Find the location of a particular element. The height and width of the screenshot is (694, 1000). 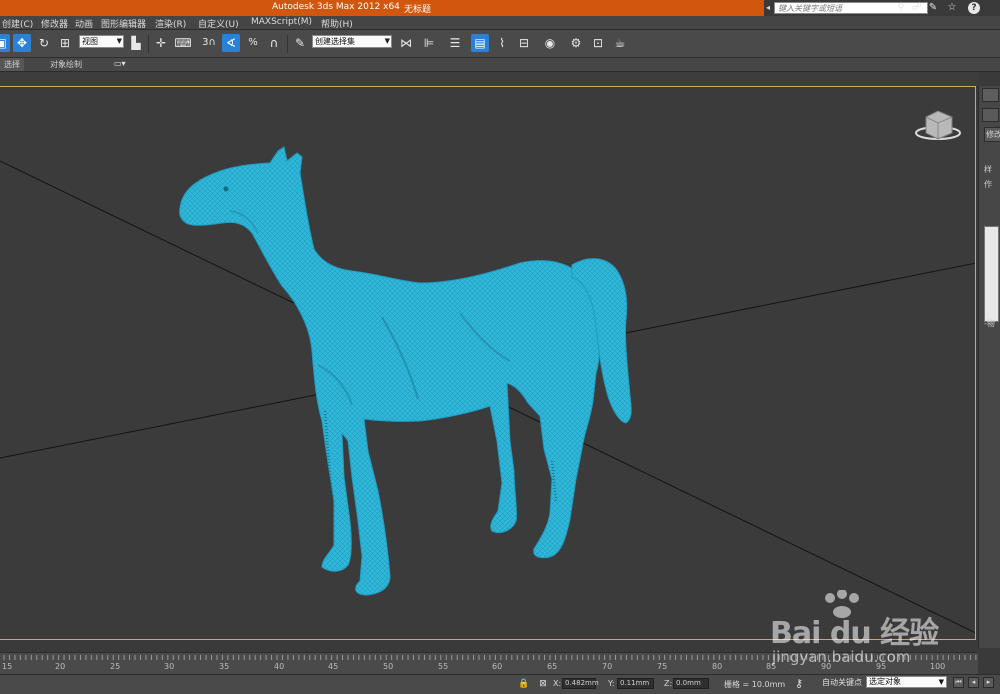

command-panel: 修改 样 作 -物 is located at coordinates (989, 367).